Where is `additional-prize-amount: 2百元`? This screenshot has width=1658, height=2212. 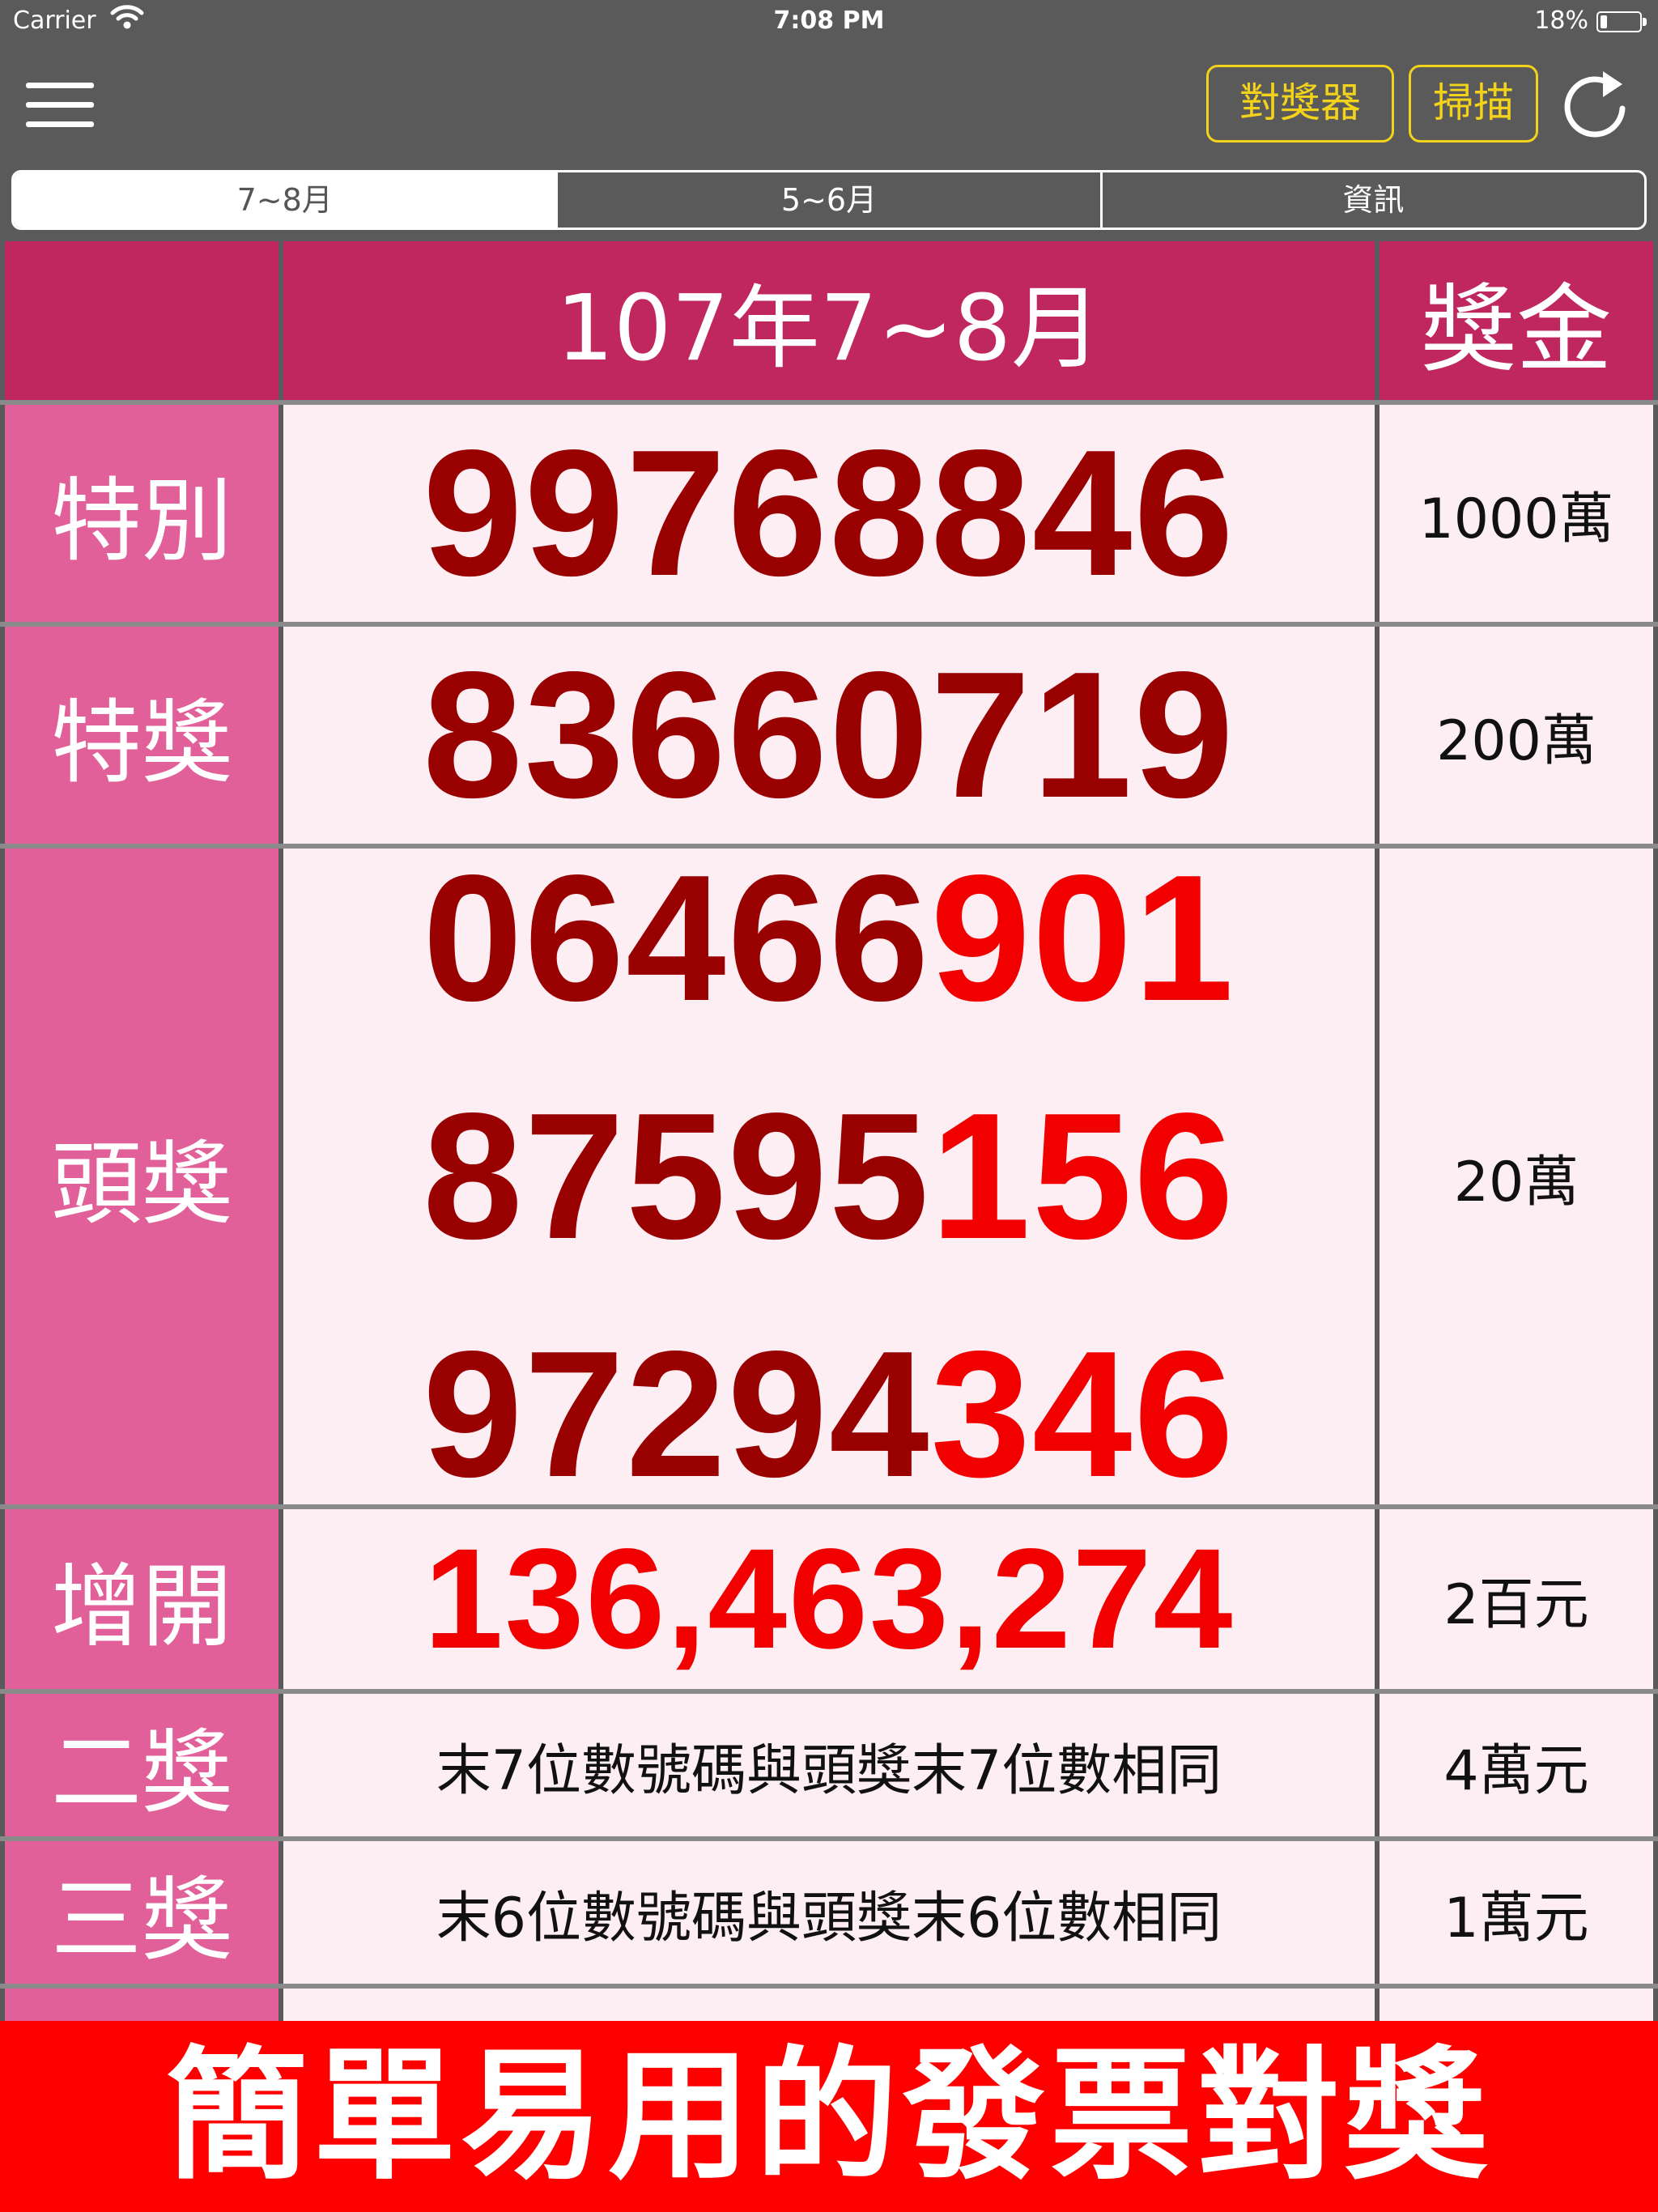
additional-prize-amount: 2百元 is located at coordinates (1516, 1605).